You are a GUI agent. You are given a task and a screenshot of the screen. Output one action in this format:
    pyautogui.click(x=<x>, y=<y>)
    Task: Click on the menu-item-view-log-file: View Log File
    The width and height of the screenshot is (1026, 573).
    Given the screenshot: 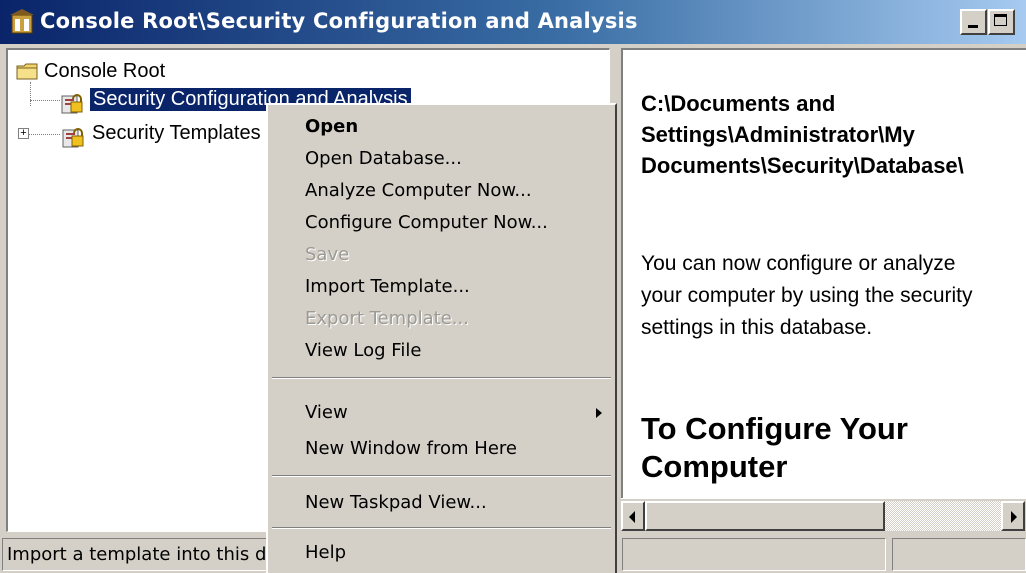 What is the action you would take?
    pyautogui.click(x=440, y=351)
    